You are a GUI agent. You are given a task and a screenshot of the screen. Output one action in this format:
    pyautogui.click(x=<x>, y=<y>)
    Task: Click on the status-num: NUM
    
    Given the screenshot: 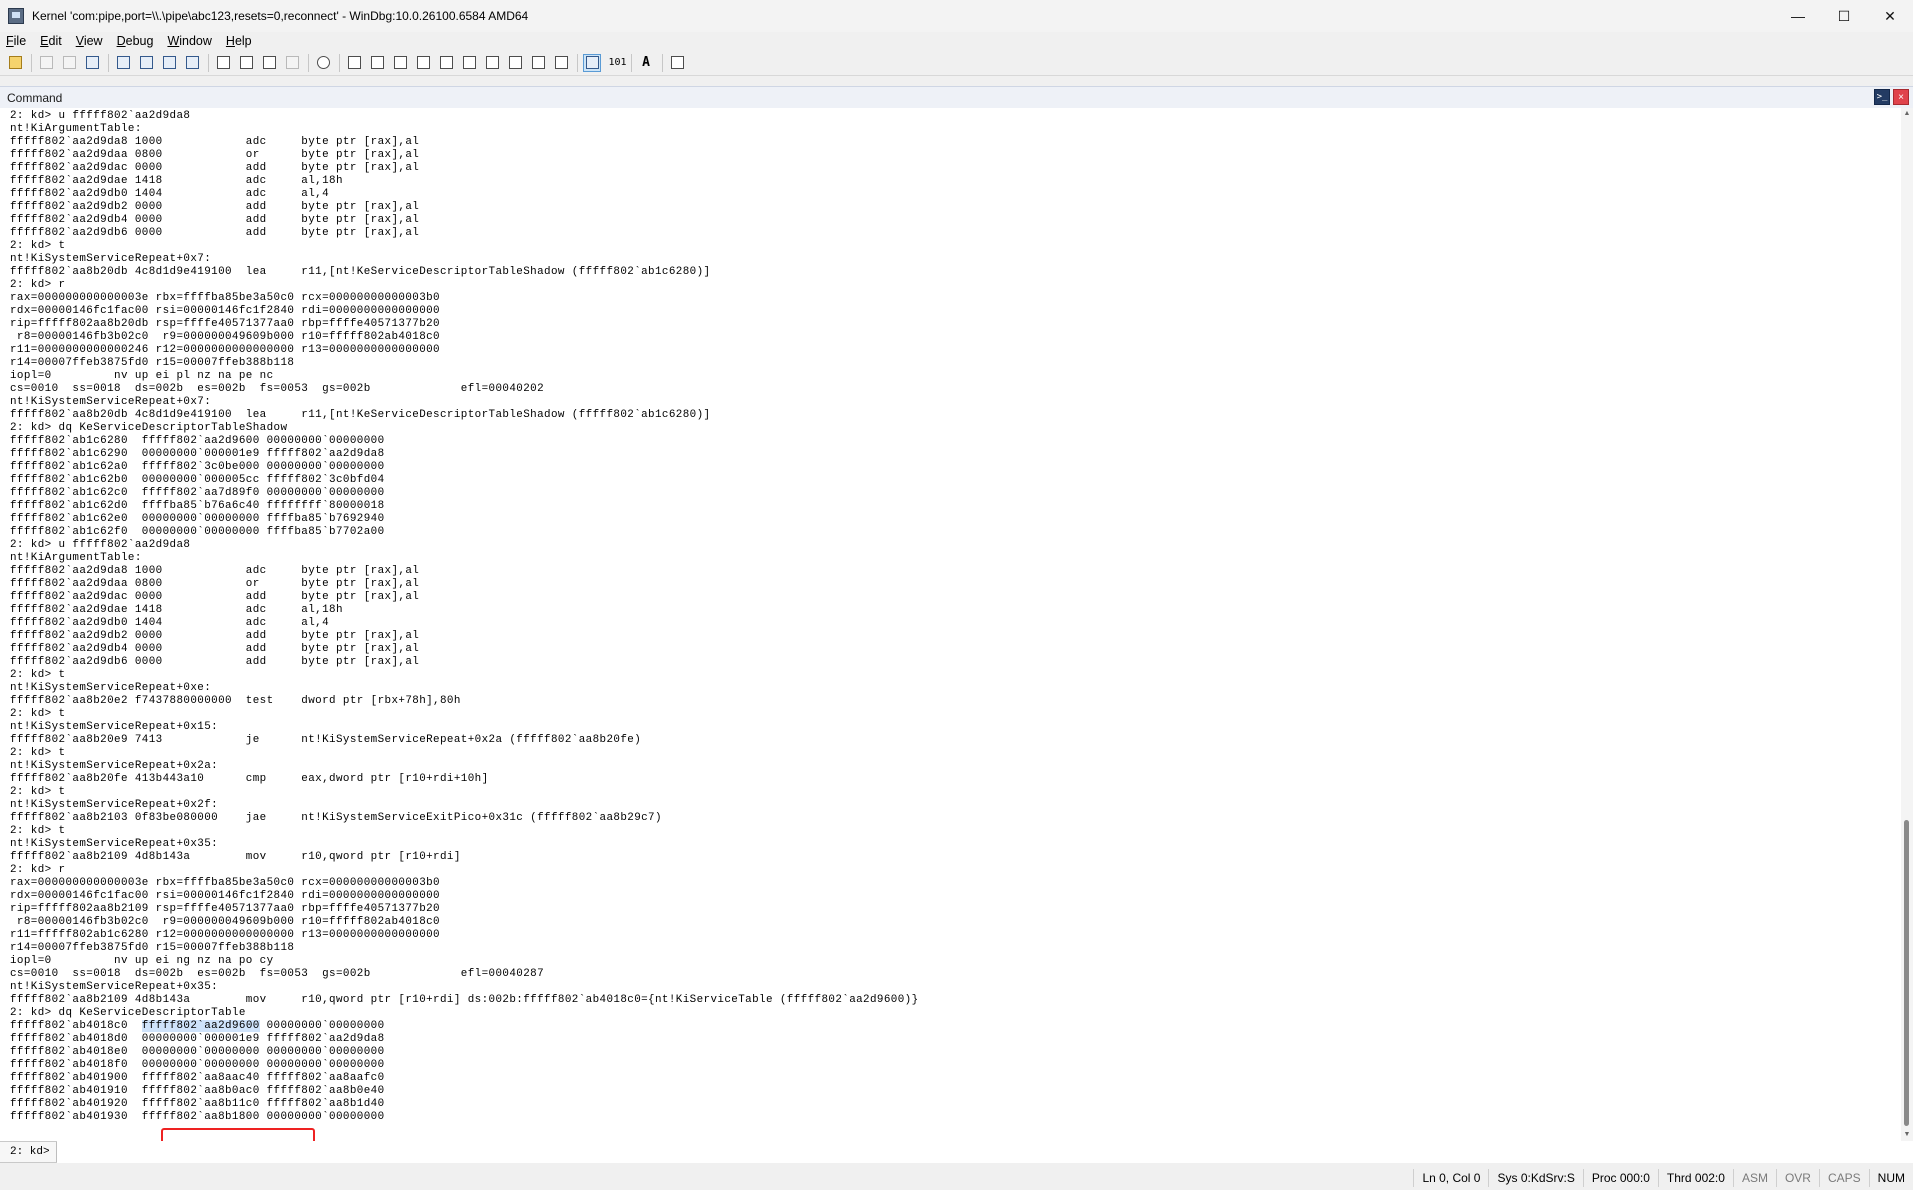 What is the action you would take?
    pyautogui.click(x=1890, y=1178)
    